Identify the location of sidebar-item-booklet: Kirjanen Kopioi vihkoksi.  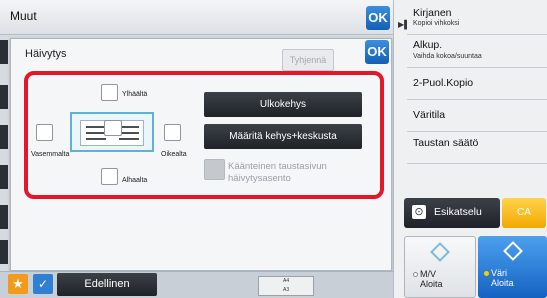
(477, 18).